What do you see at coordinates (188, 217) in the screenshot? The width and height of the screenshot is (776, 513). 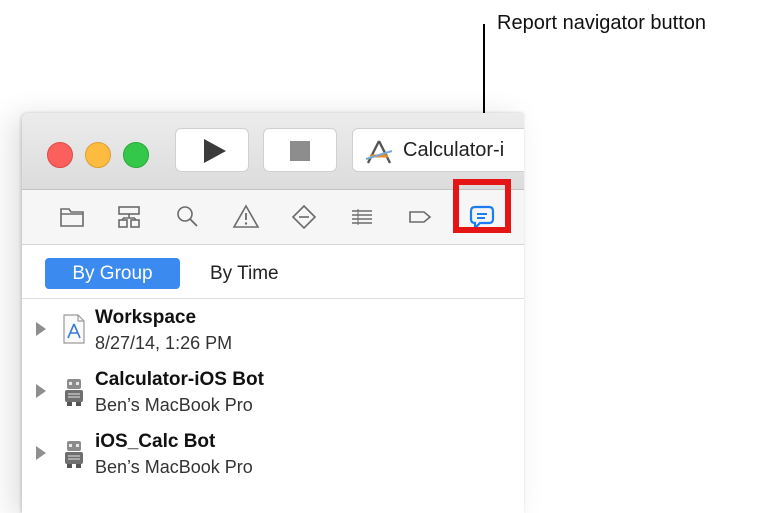 I see `search-icon` at bounding box center [188, 217].